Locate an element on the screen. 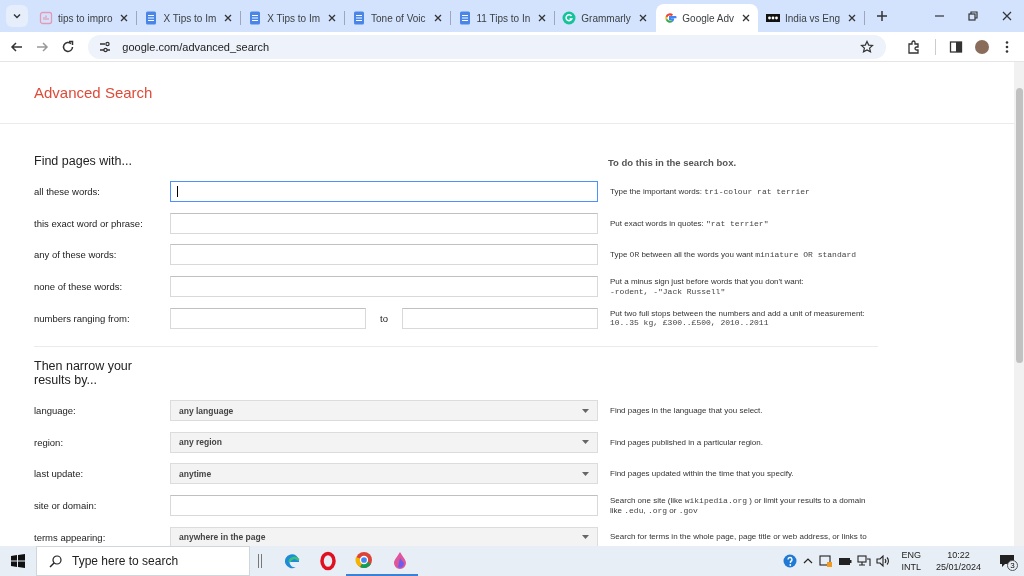 This screenshot has width=1024, height=576. browser-tab: 11 Tips to In is located at coordinates (502, 18).